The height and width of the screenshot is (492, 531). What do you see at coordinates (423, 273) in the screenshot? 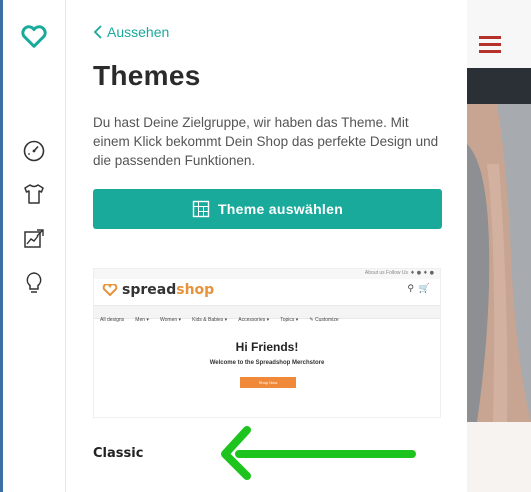
I see `social-icons: ♦●♦●` at bounding box center [423, 273].